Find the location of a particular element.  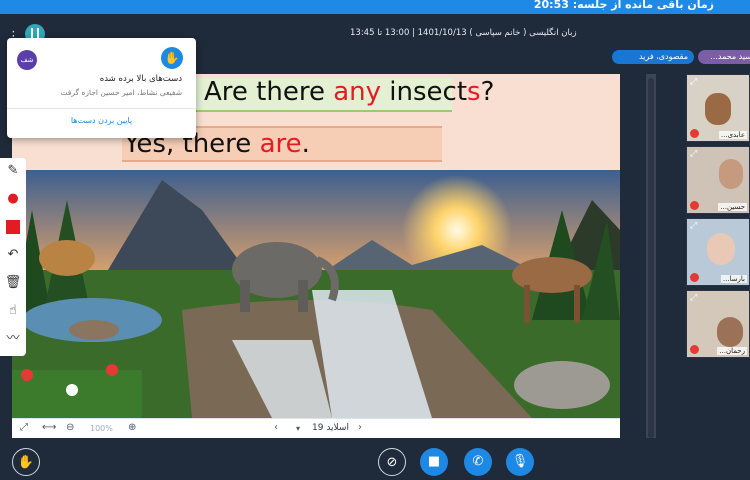

speaker-chip: مقصودی، فرید is located at coordinates (653, 57).